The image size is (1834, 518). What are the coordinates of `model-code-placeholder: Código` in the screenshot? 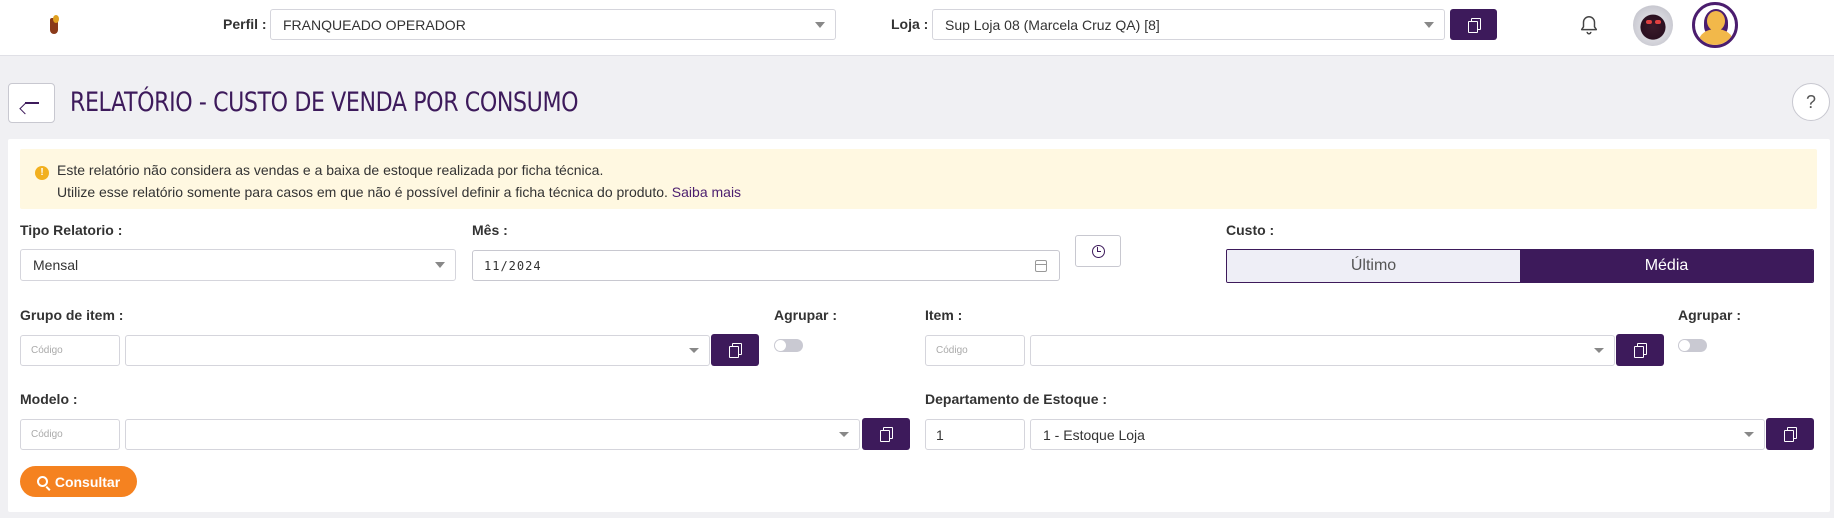 It's located at (47, 434).